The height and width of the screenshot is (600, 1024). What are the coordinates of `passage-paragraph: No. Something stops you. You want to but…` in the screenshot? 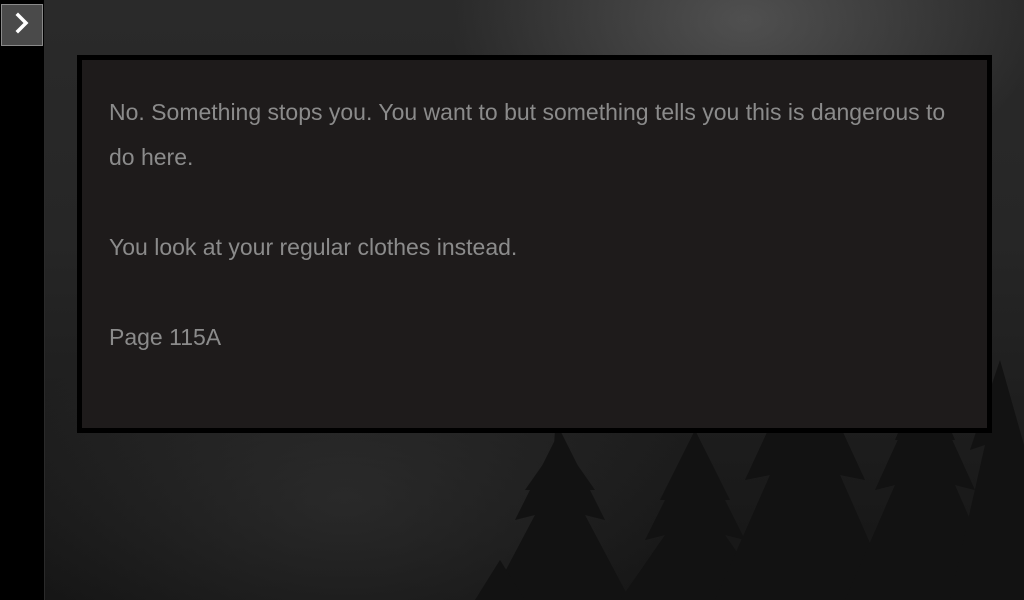 It's located at (527, 134).